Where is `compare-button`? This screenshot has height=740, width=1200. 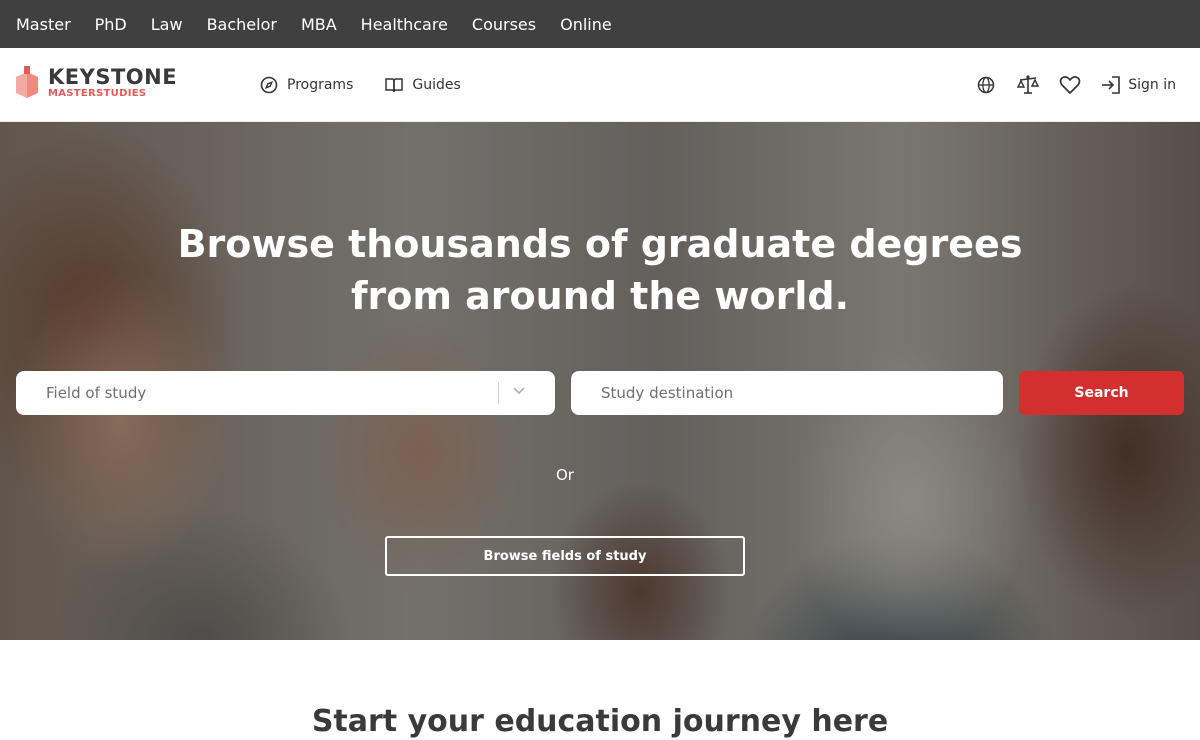
compare-button is located at coordinates (1028, 85).